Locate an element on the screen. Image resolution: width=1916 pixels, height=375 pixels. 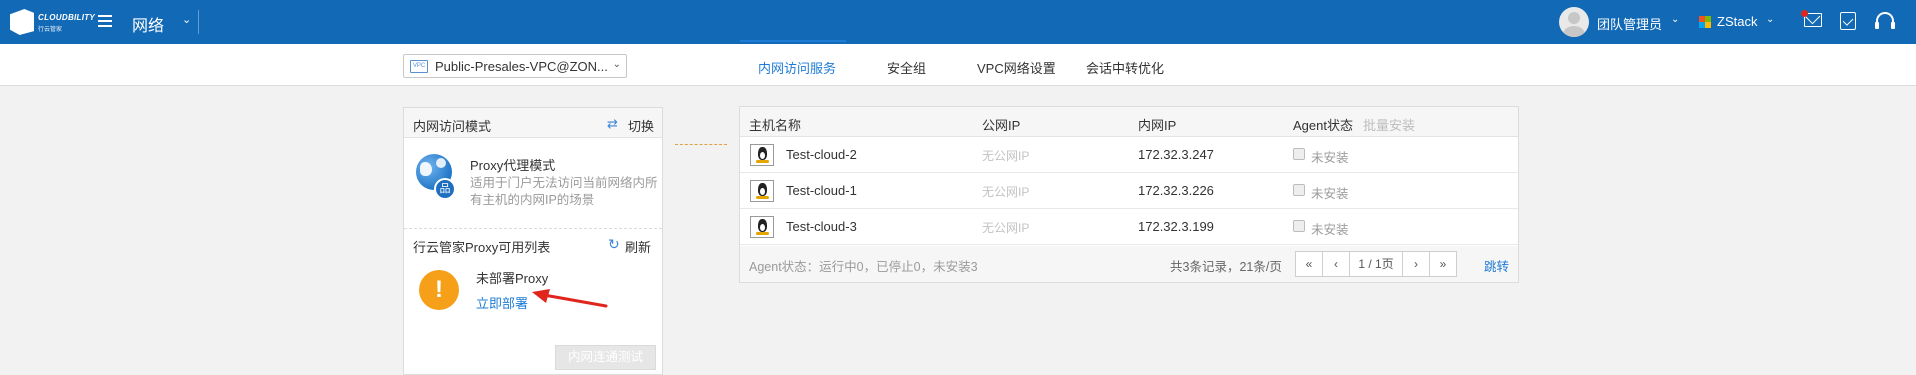
table-header: 主机名称 公网IP 内网IP Agent状态 批量安装 is located at coordinates (1129, 122).